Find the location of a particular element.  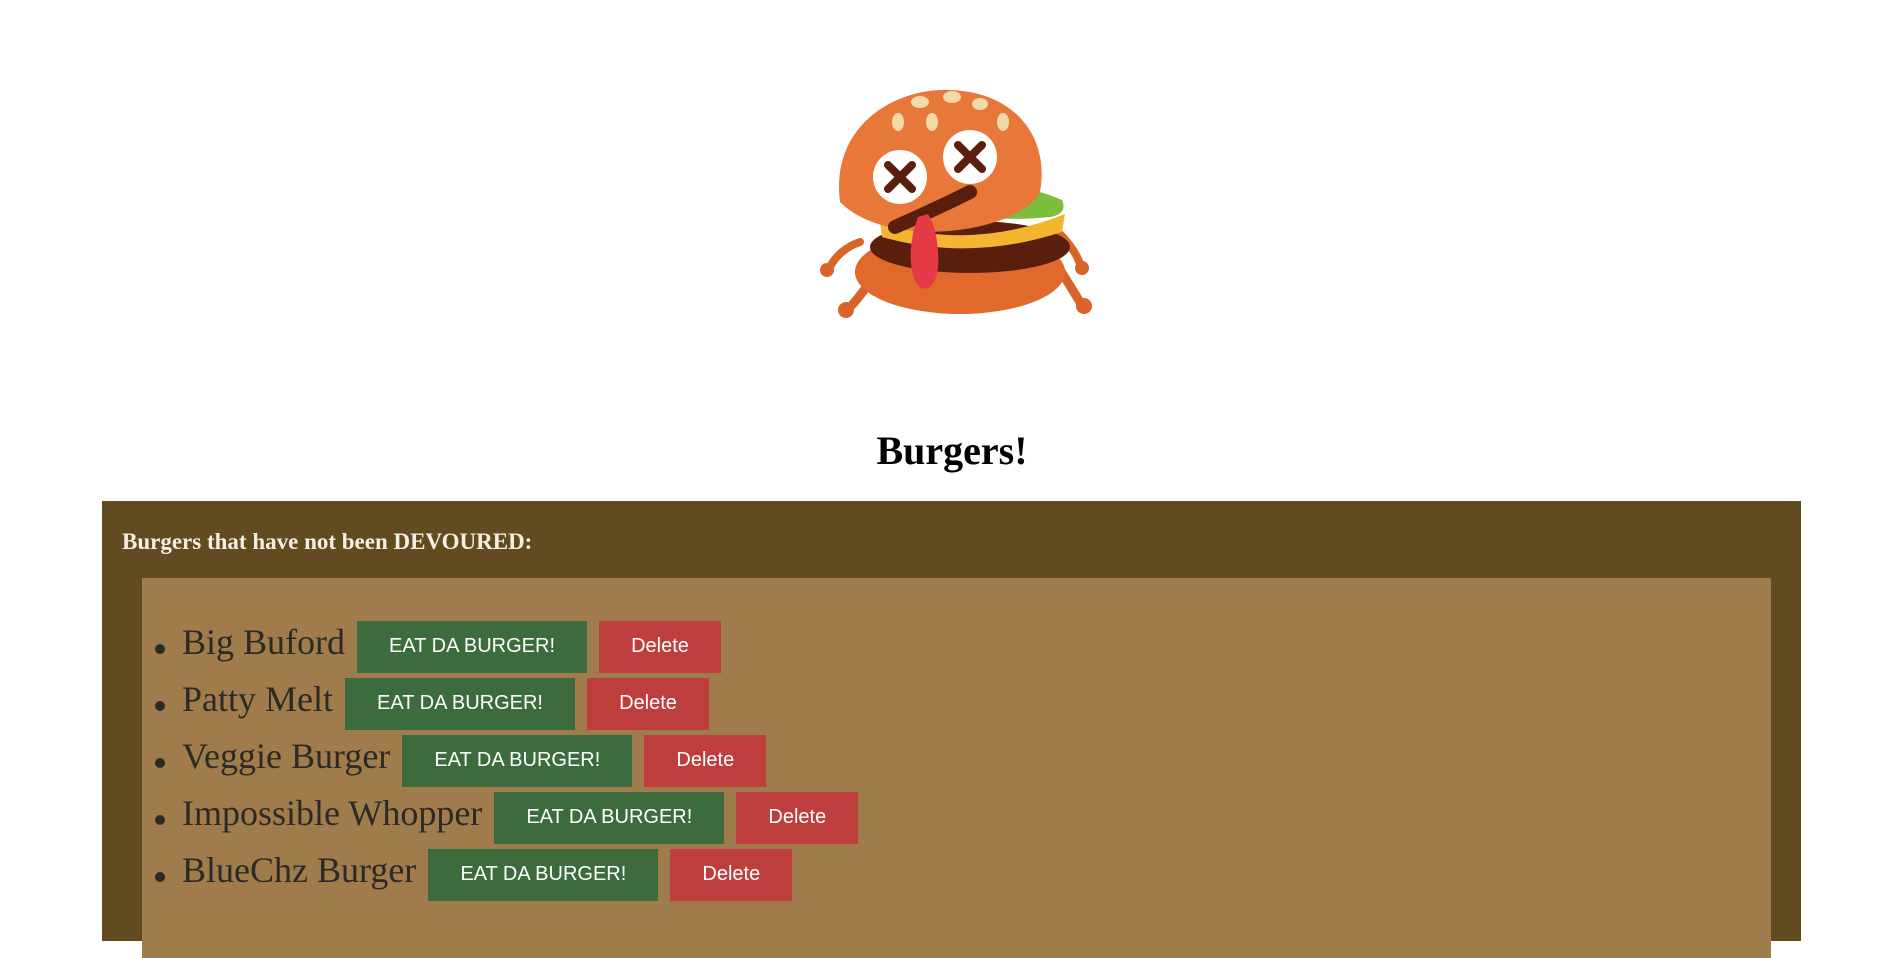

list-item: Veggie Burger EAT DA BURGER! Delete is located at coordinates (505, 760).